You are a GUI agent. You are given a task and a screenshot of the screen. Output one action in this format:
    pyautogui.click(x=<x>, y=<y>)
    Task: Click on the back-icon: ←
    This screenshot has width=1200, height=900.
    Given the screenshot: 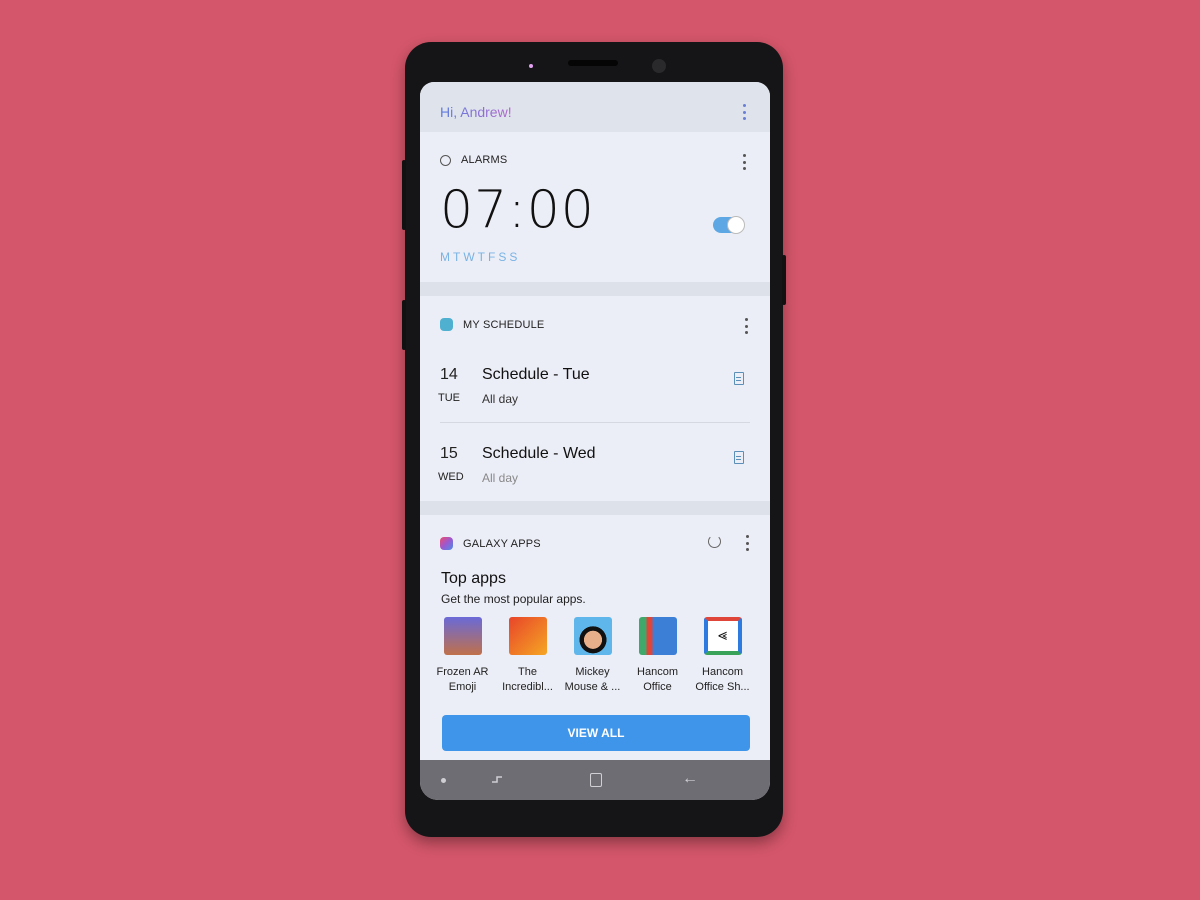 What is the action you would take?
    pyautogui.click(x=690, y=779)
    